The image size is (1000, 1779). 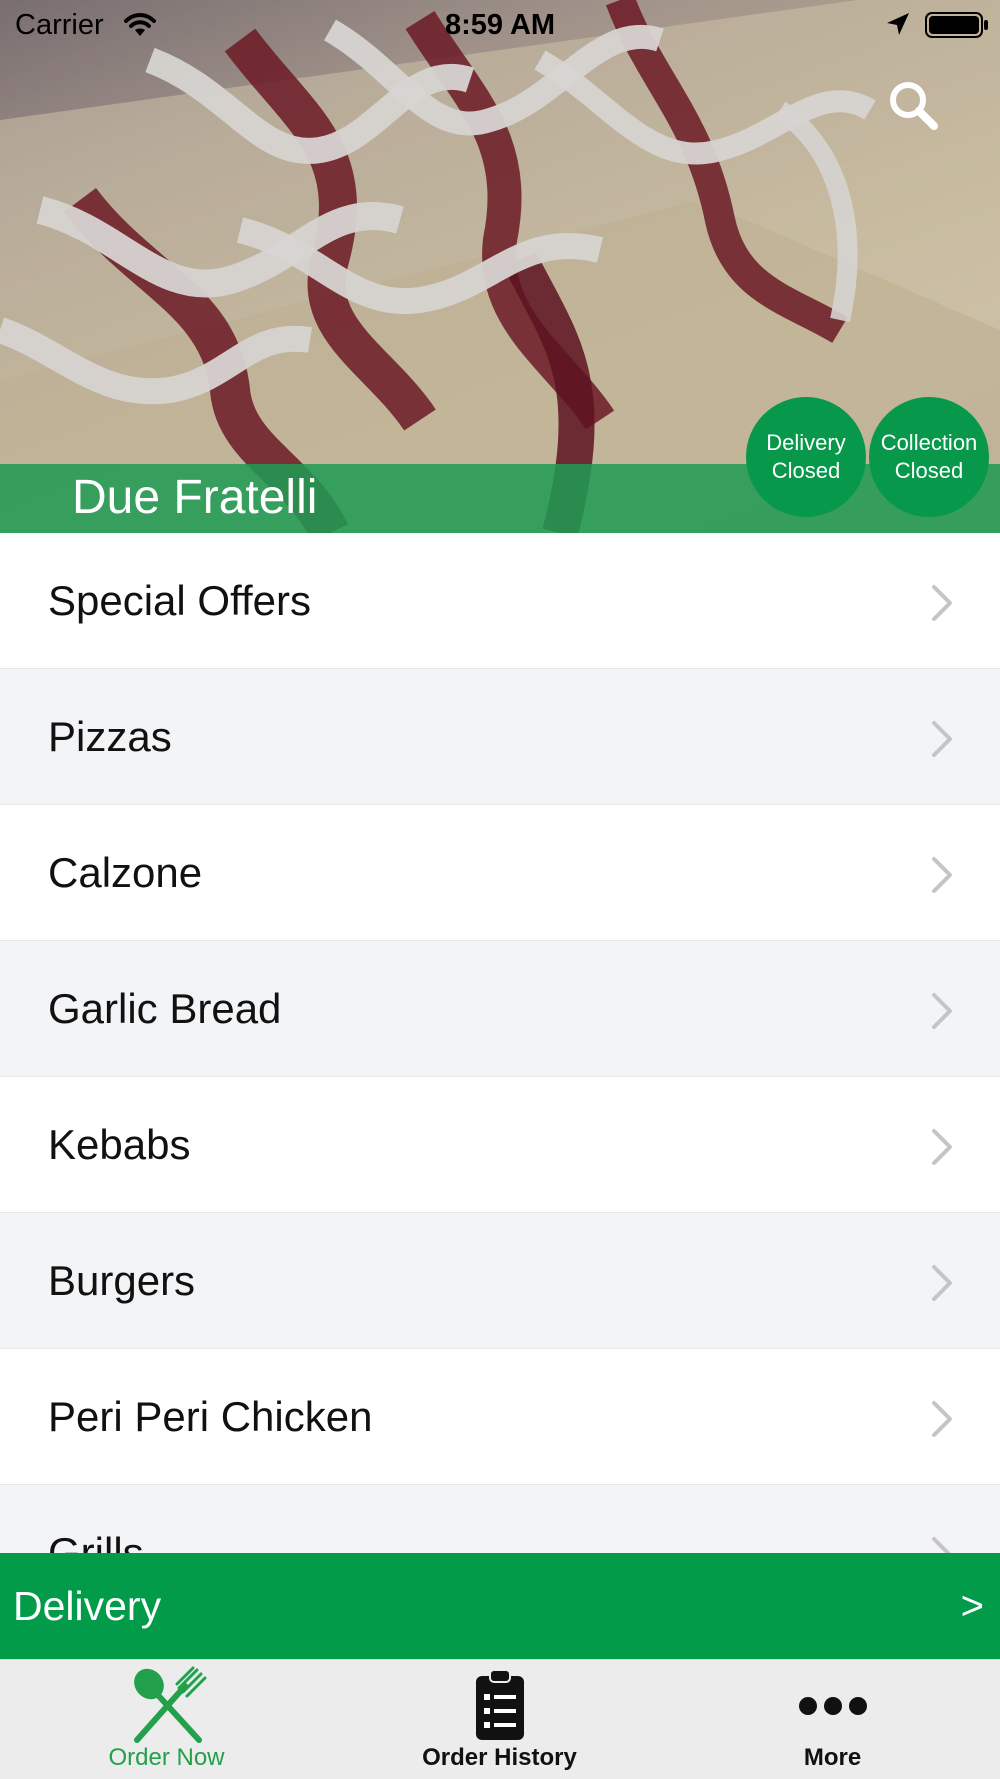 What do you see at coordinates (180, 600) in the screenshot?
I see `menu-item-label: Special Offers` at bounding box center [180, 600].